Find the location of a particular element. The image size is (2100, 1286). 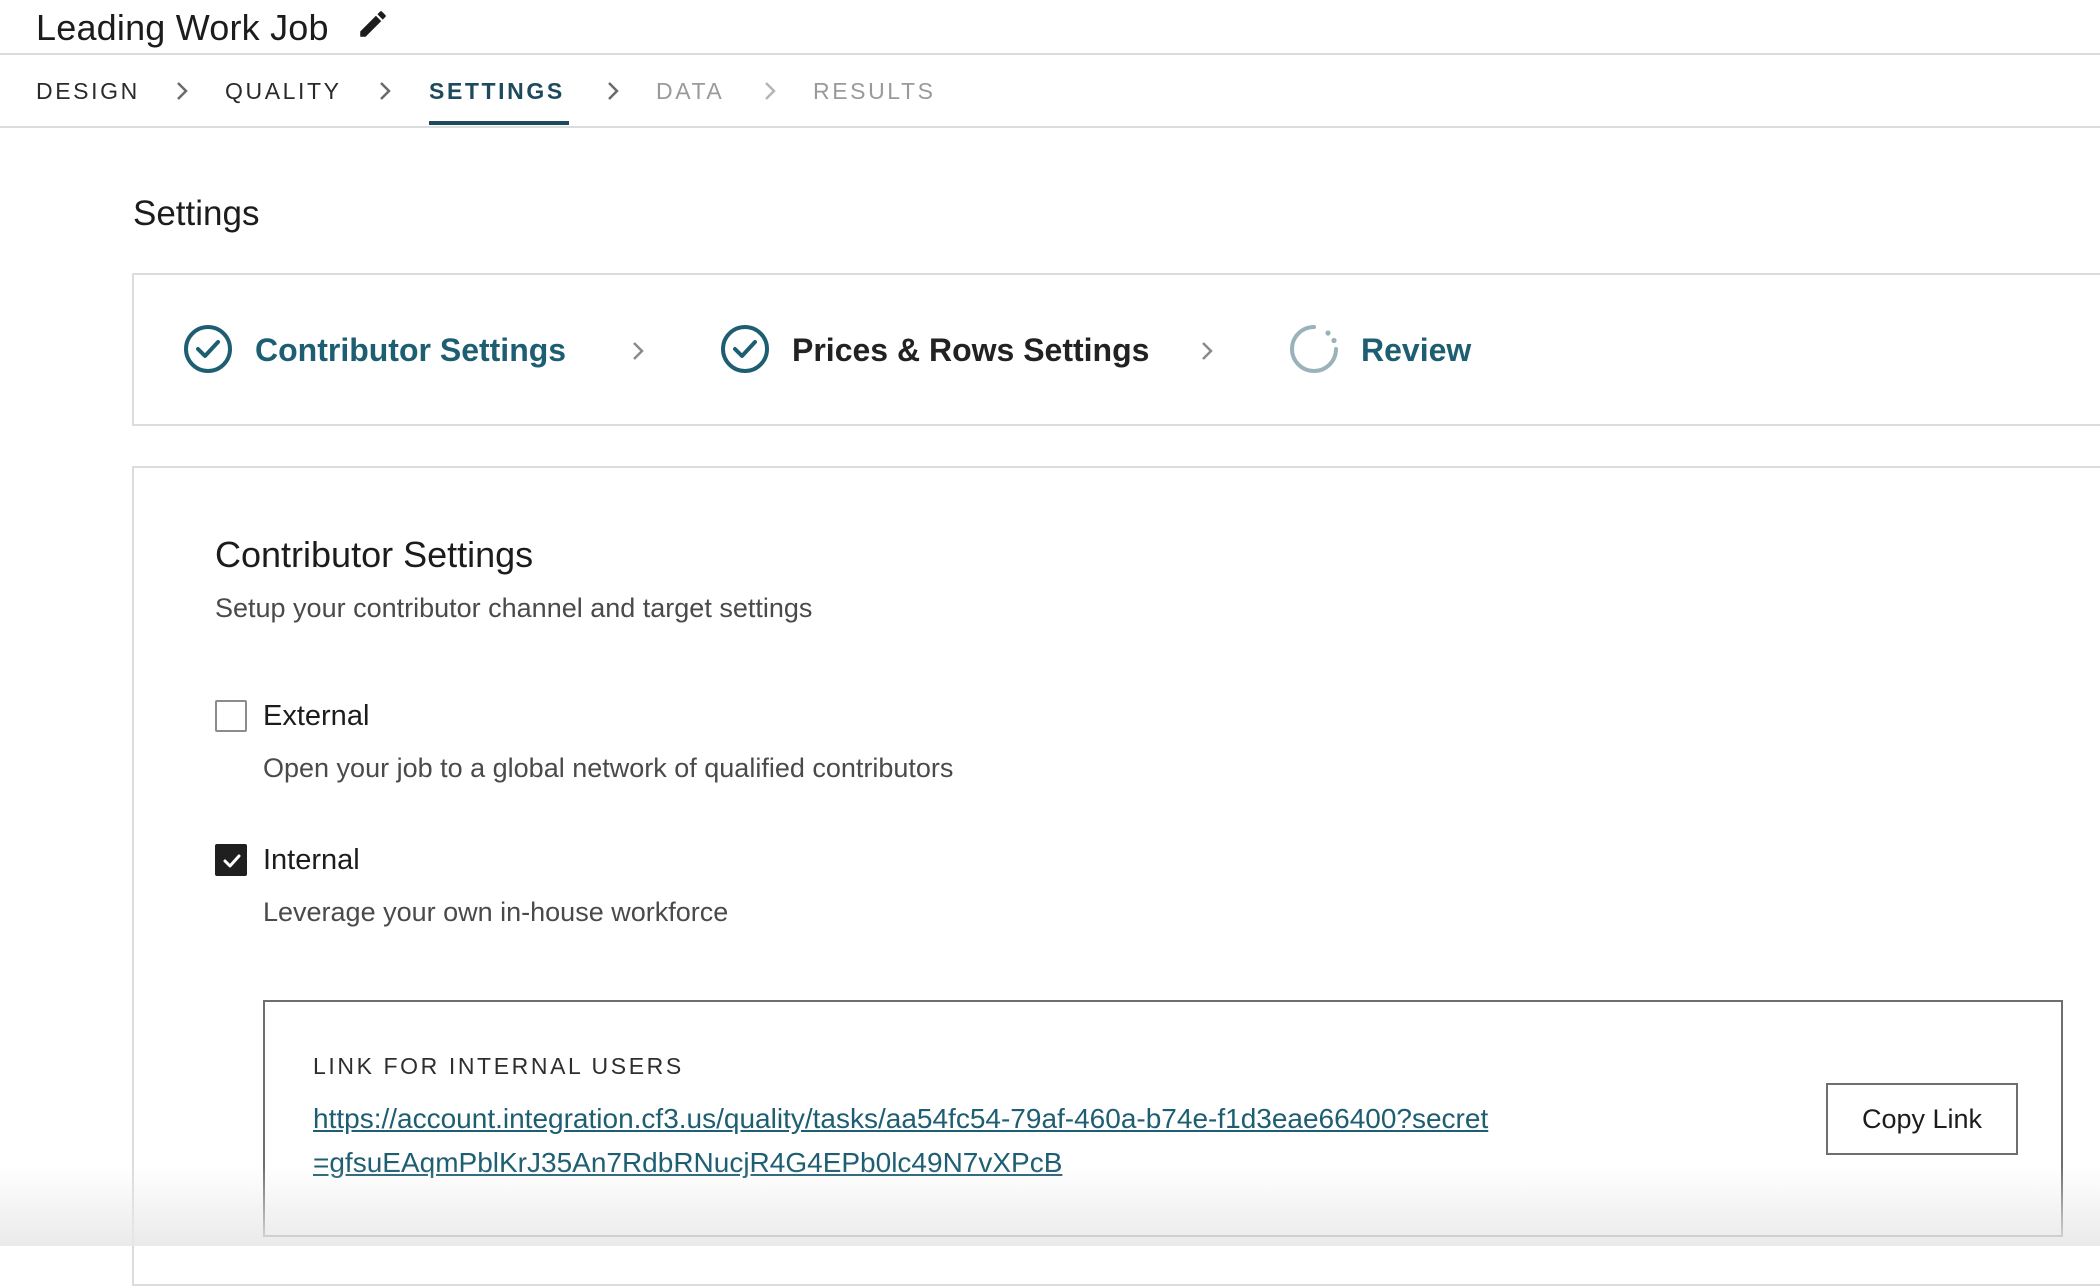

pencil-icon is located at coordinates (373, 24).